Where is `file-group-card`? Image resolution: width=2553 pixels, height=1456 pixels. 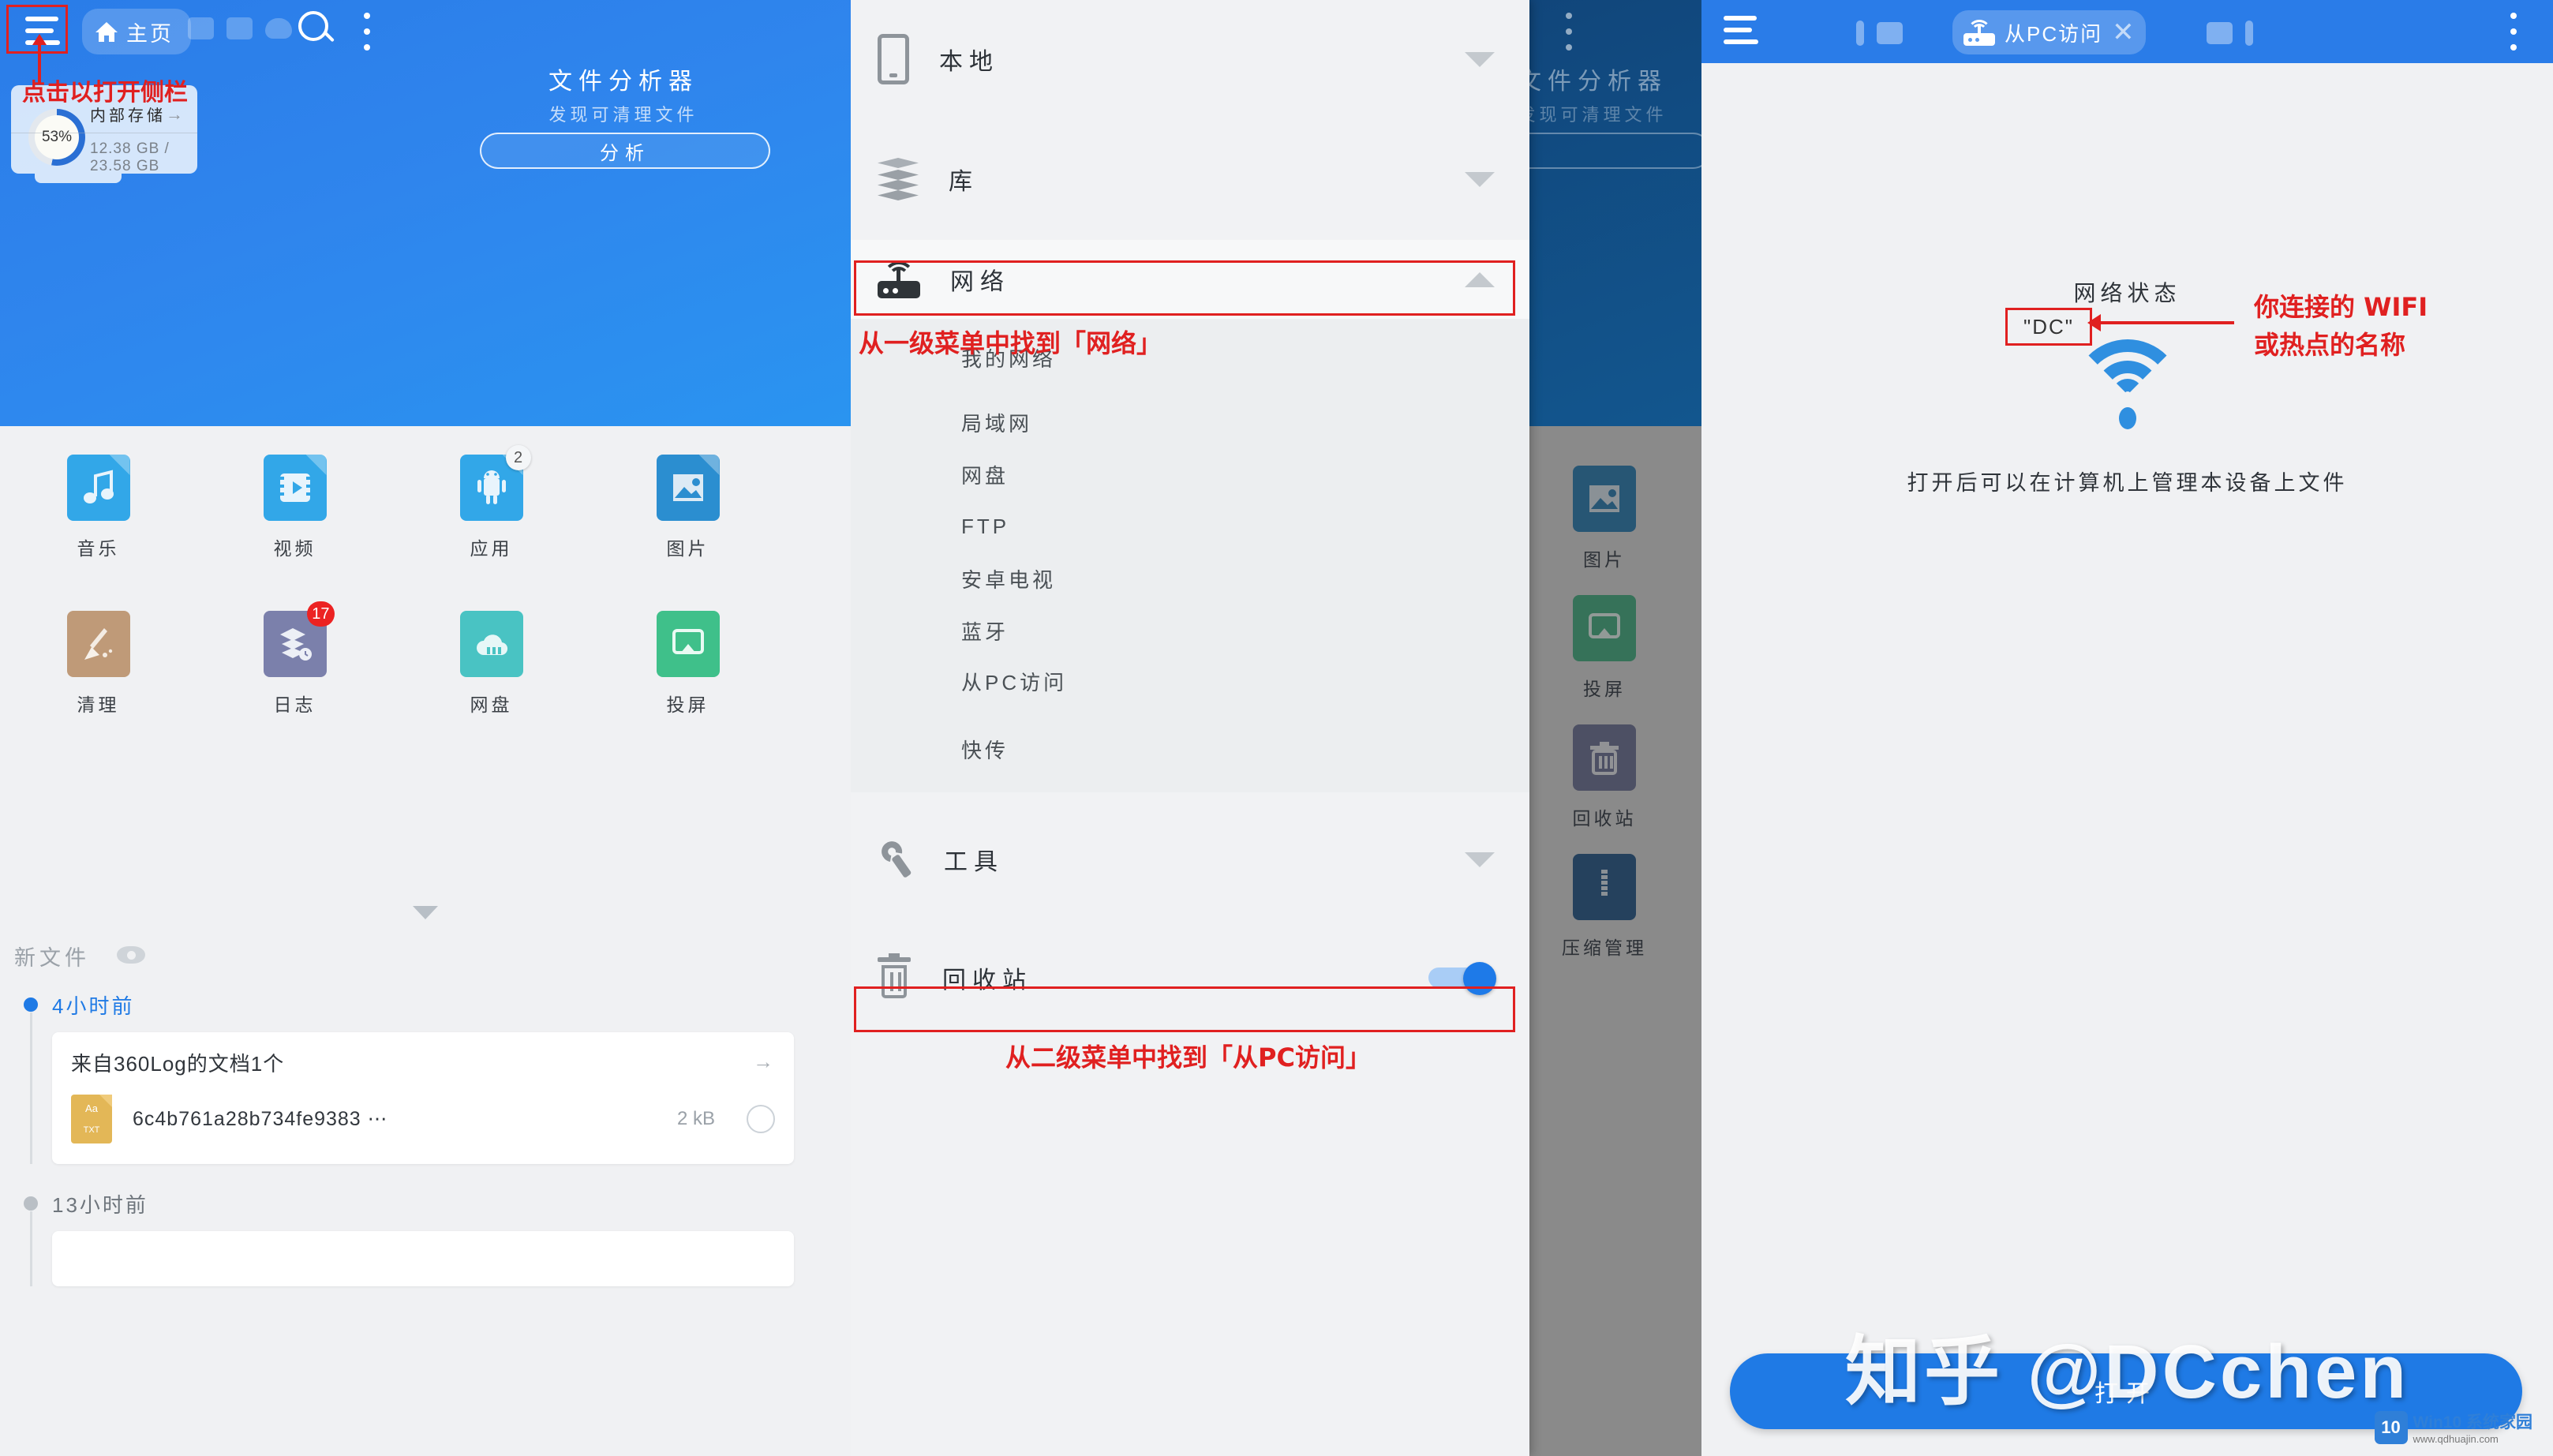 file-group-card is located at coordinates (423, 1258).